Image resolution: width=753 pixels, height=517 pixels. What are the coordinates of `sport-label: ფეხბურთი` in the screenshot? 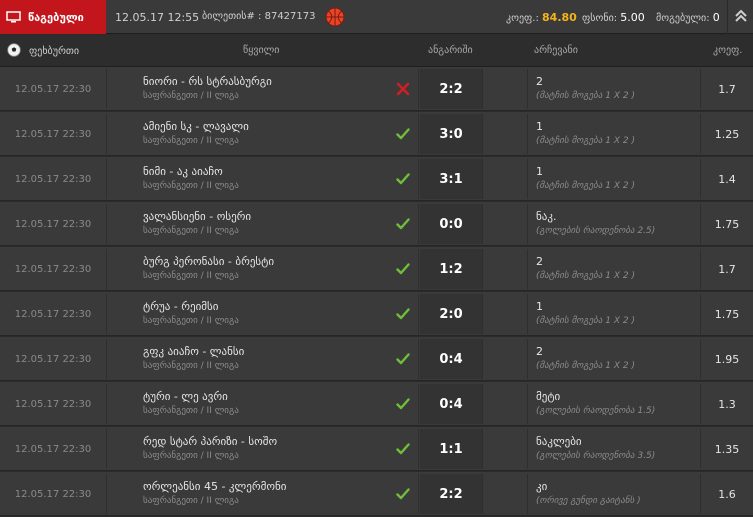 It's located at (43, 51).